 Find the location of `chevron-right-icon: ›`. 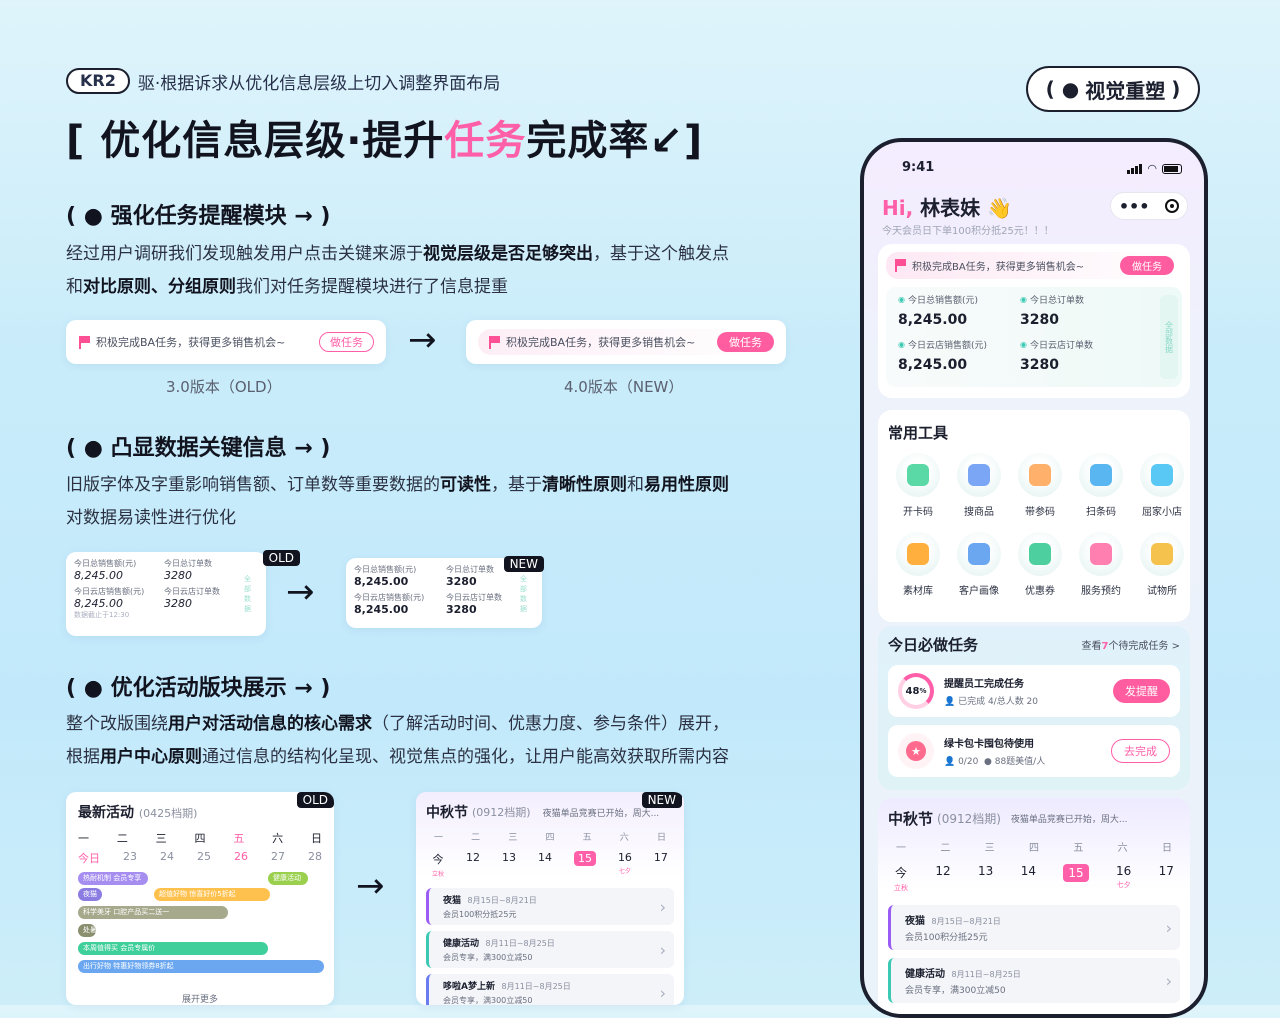

chevron-right-icon: › is located at coordinates (1168, 927).